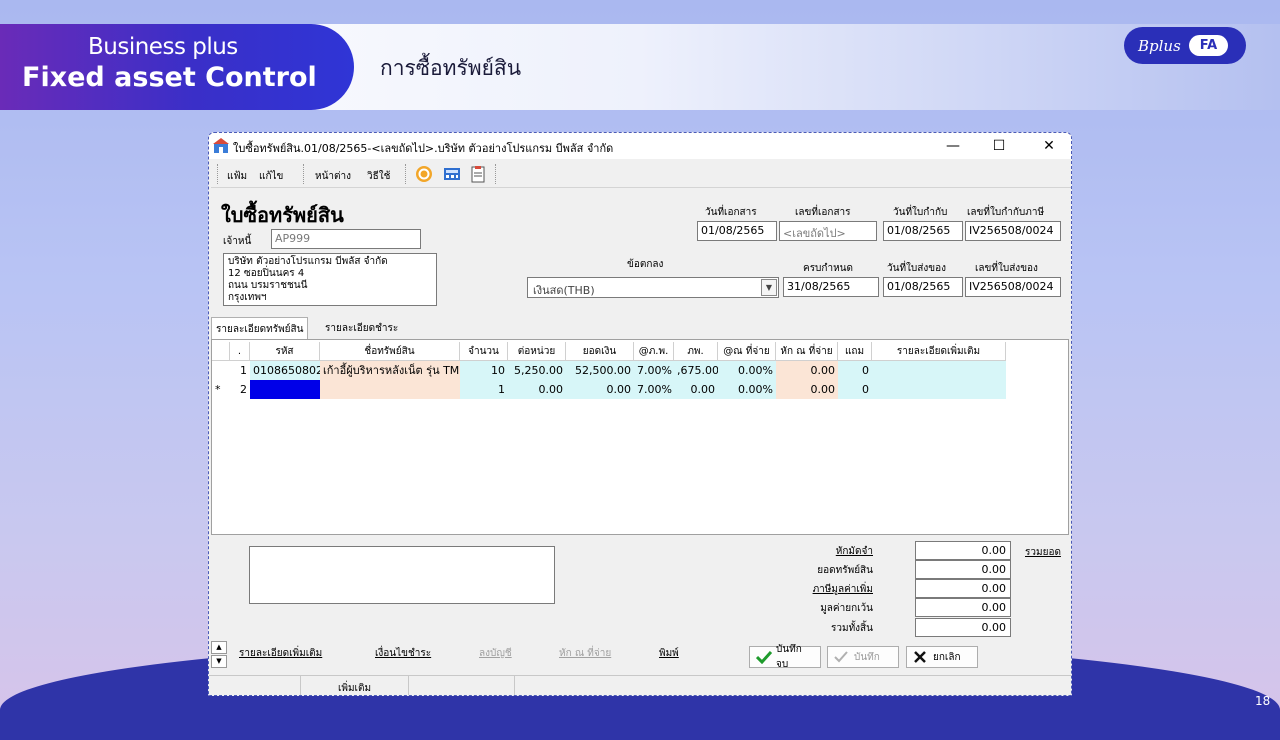 The height and width of the screenshot is (740, 1280). Describe the element at coordinates (390, 389) in the screenshot. I see `cell-asset-name` at that location.